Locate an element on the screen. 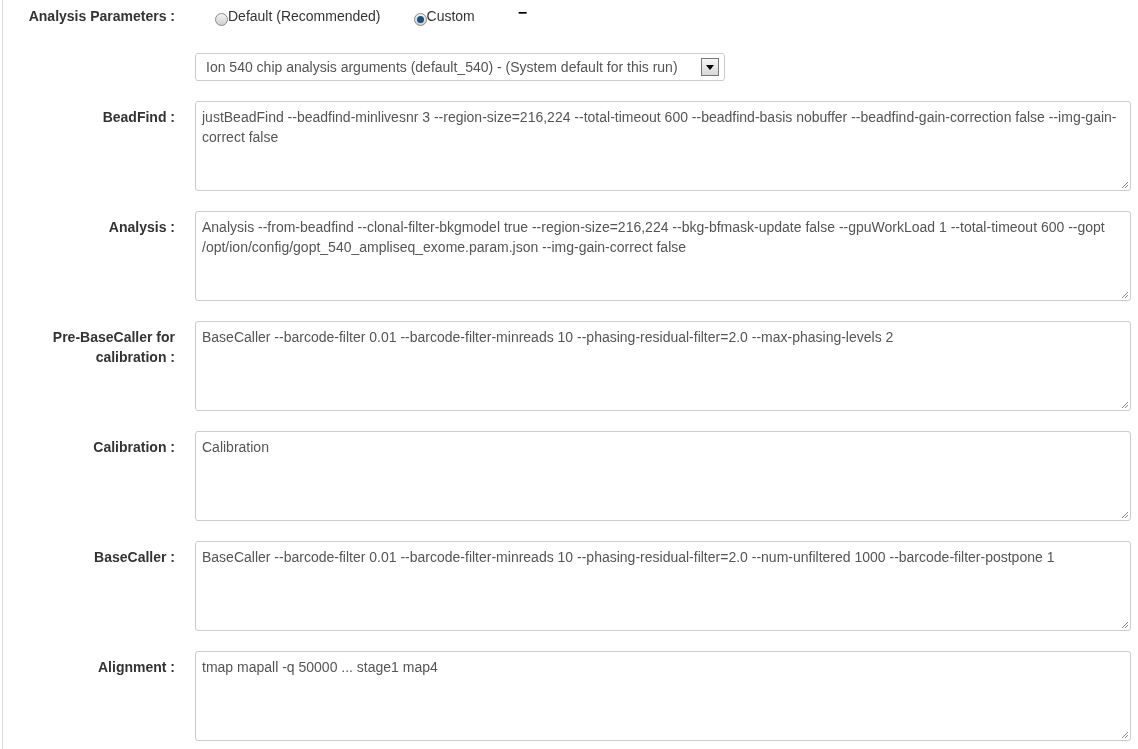  field-label: BaseCaller : is located at coordinates (134, 557).